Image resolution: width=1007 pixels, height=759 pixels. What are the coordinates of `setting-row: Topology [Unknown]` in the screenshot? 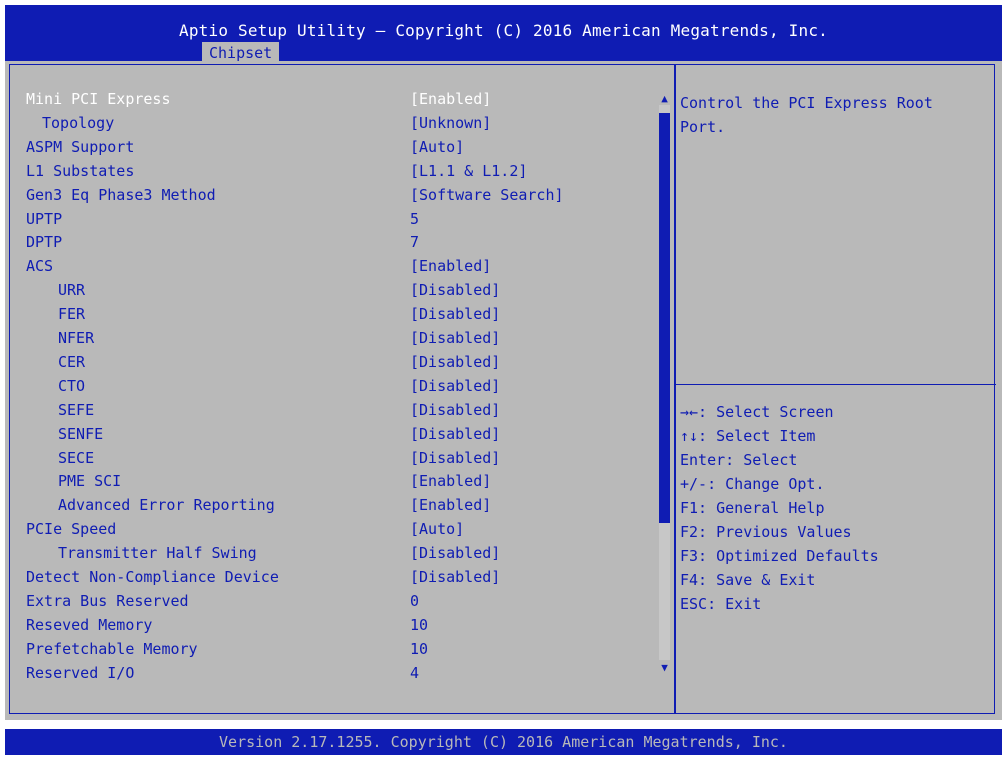 It's located at (330, 123).